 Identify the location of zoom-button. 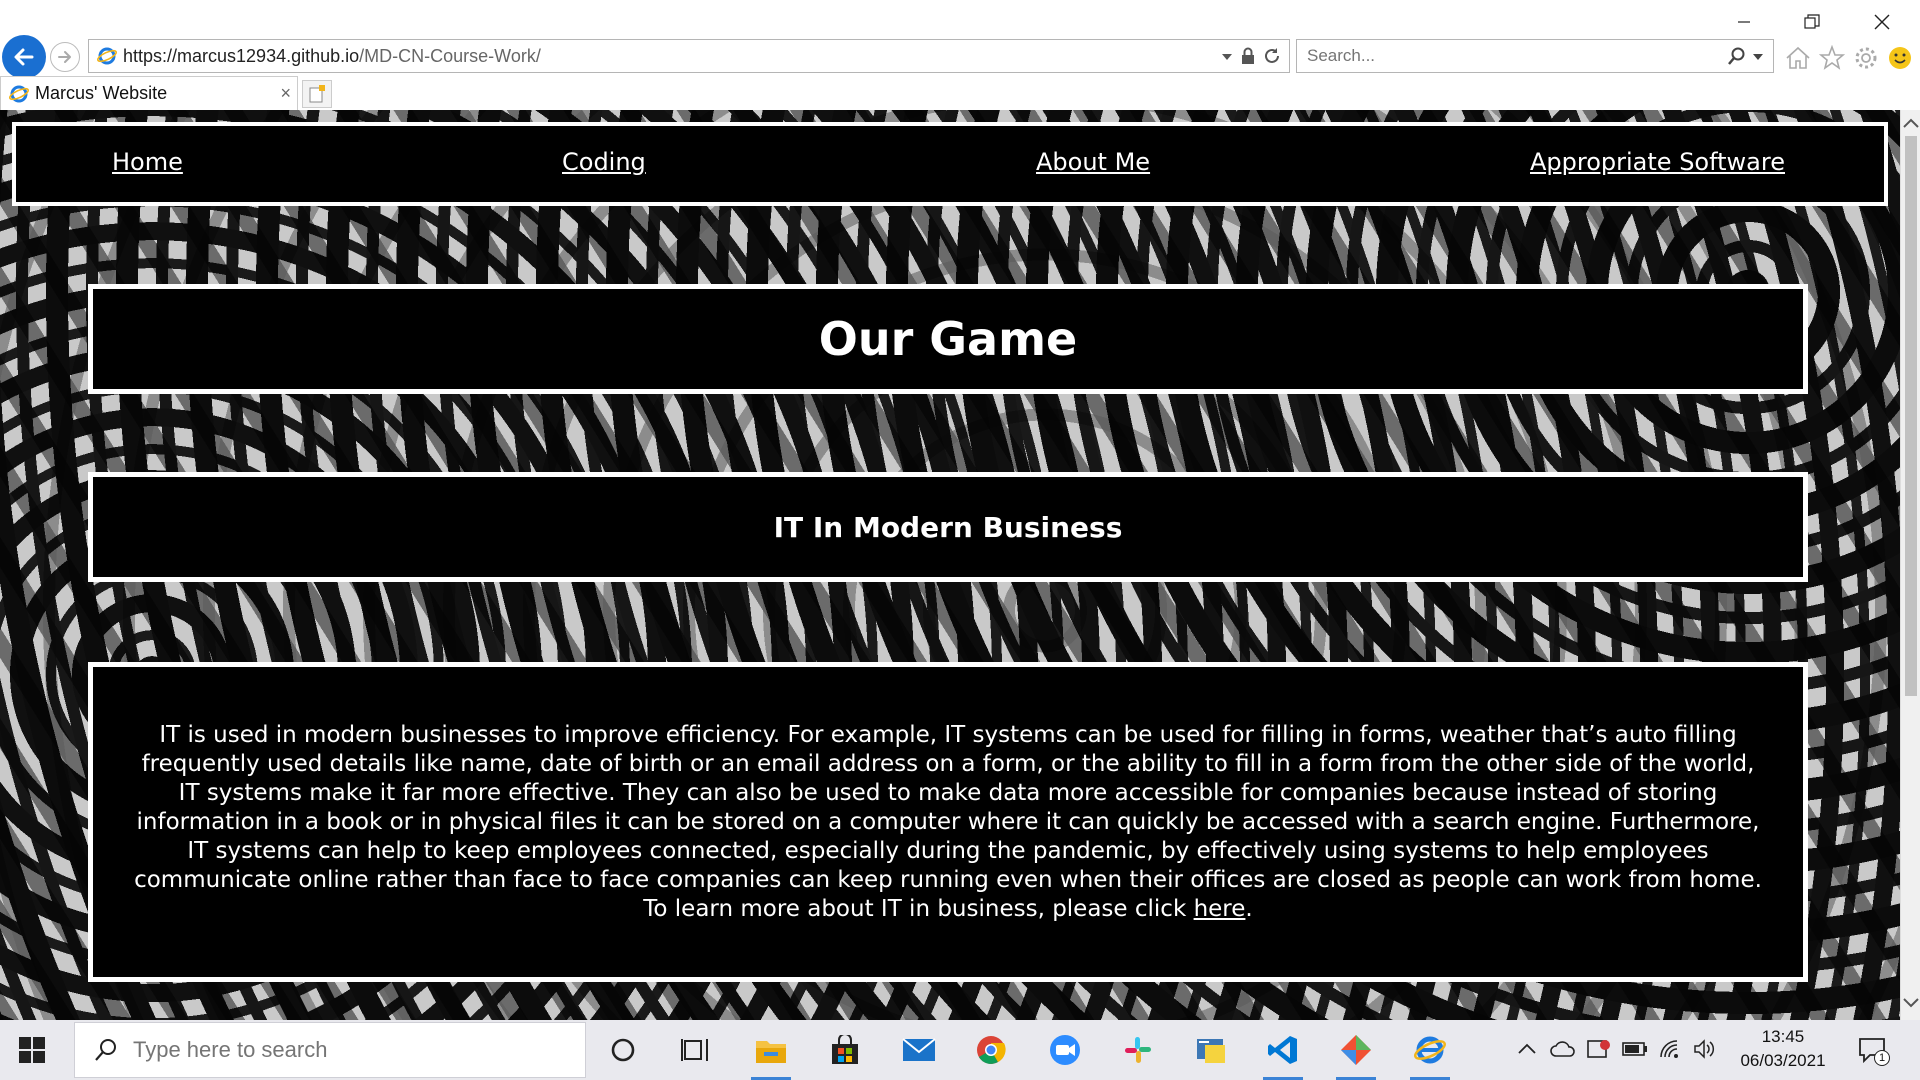
(1065, 1050).